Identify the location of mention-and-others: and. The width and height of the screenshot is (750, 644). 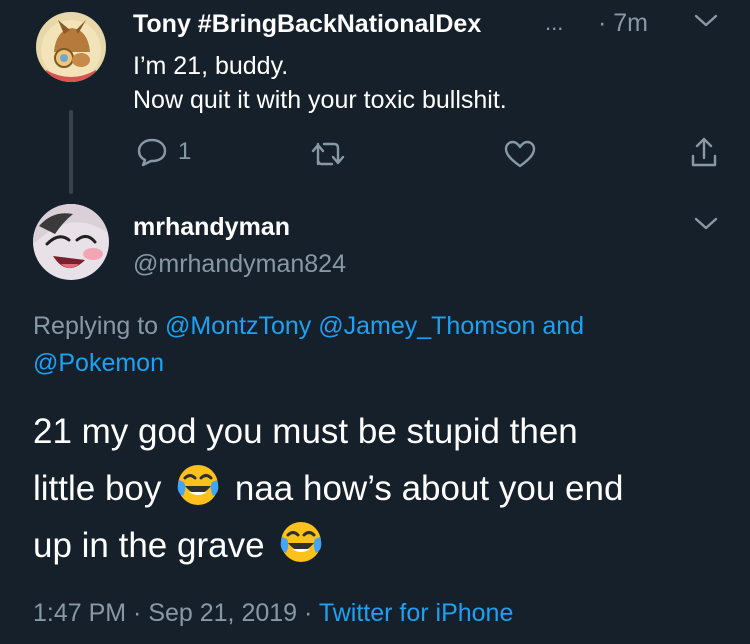
(563, 326).